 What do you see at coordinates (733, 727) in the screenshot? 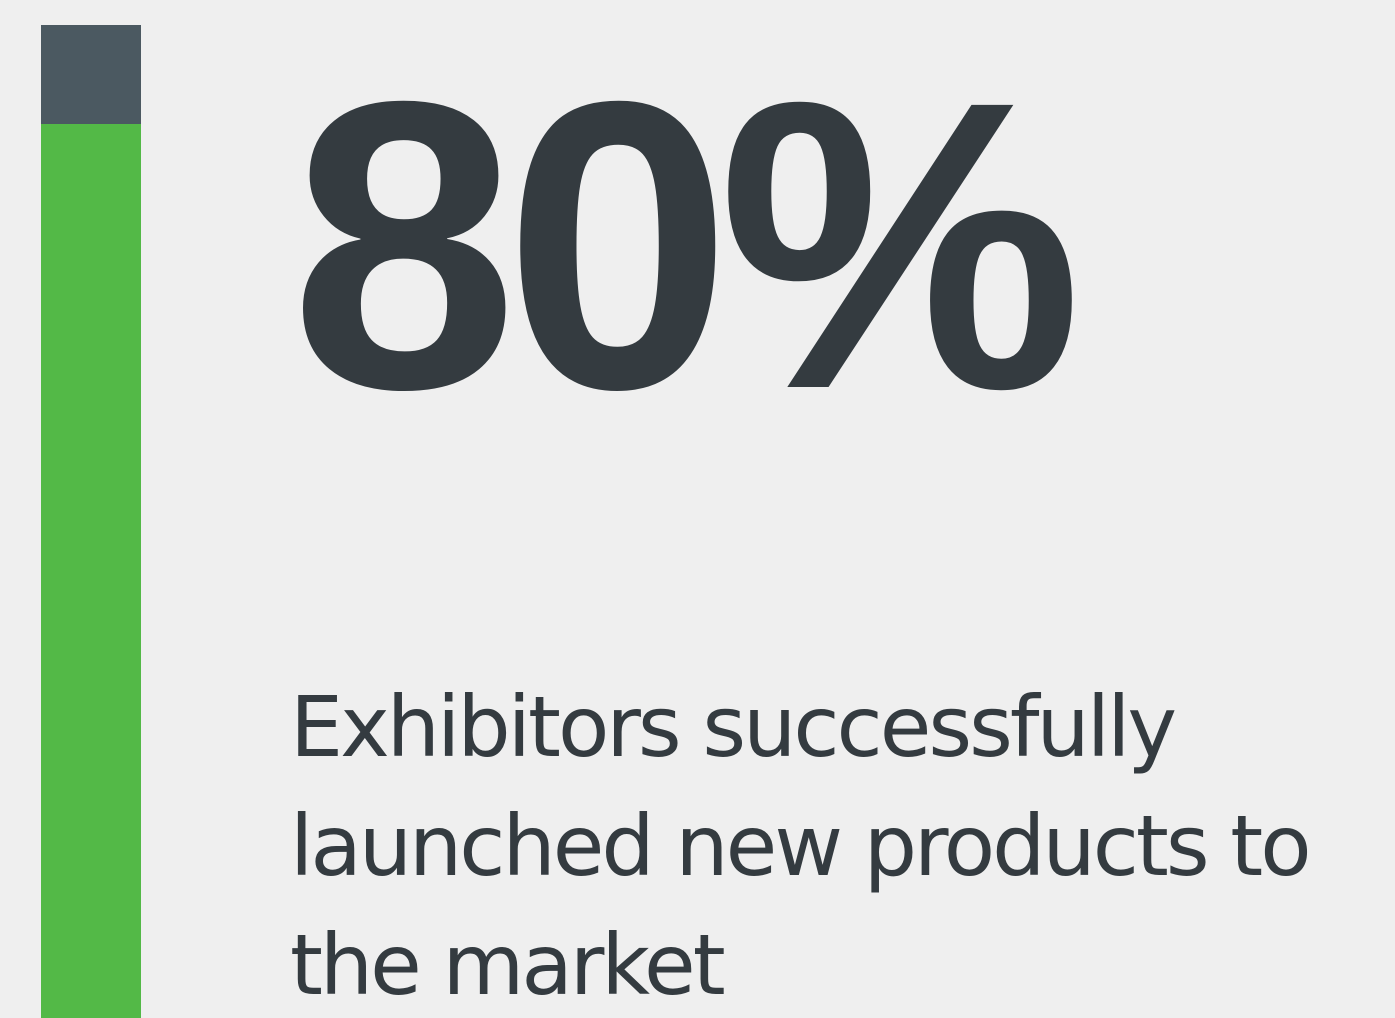
I see `stat-description-line-1: Exhibitors successfully` at bounding box center [733, 727].